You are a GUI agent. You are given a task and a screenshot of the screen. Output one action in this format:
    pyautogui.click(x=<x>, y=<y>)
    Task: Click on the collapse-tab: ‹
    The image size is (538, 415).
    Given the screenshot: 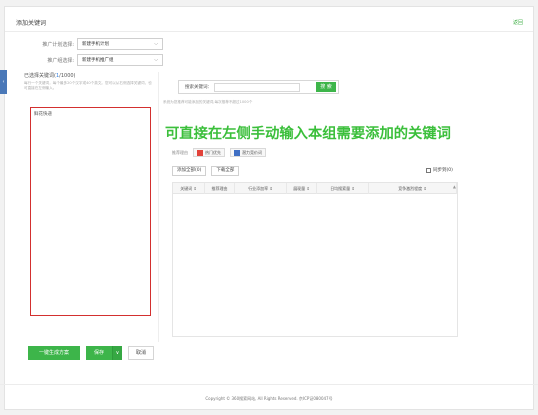 What is the action you would take?
    pyautogui.click(x=3, y=82)
    